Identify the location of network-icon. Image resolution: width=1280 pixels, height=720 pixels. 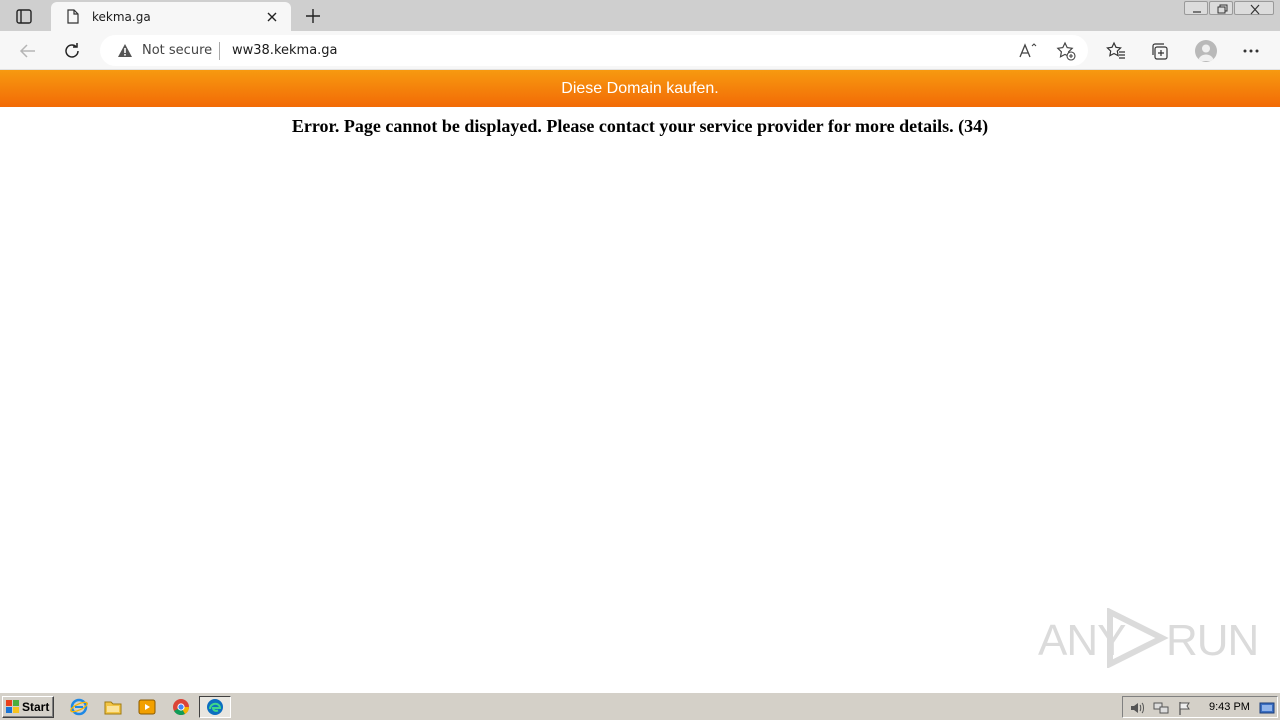
(1161, 708).